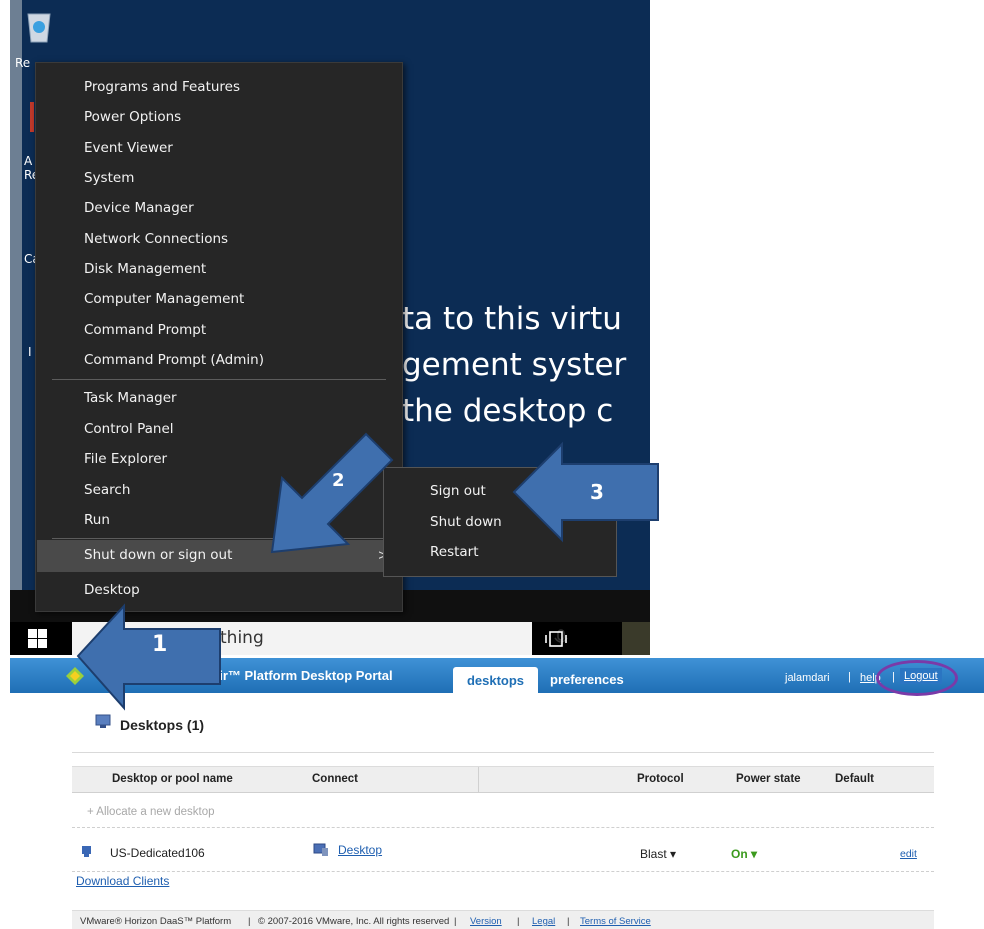 This screenshot has height=929, width=984. What do you see at coordinates (660, 779) in the screenshot?
I see `column-header-protocol: Protocol` at bounding box center [660, 779].